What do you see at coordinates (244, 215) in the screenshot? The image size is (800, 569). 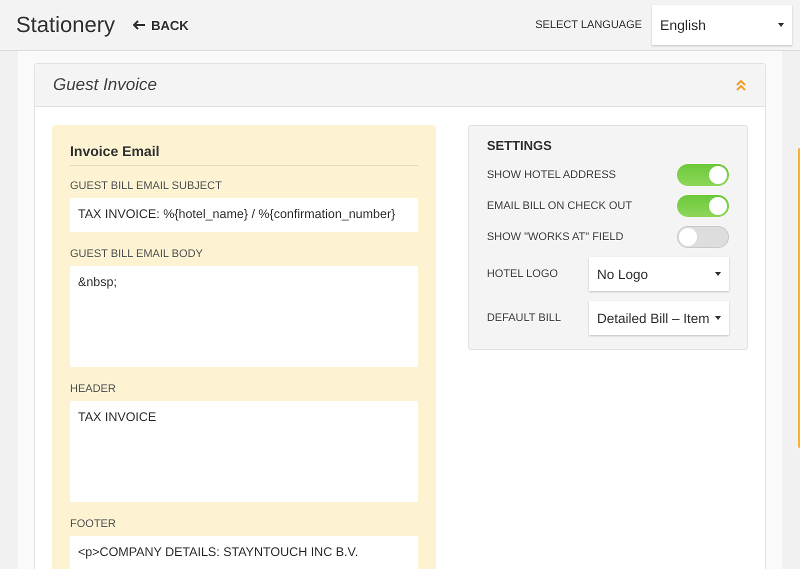 I see `input-field: TAX INVOICE: %{hotel_name} / %{confirmation_number}` at bounding box center [244, 215].